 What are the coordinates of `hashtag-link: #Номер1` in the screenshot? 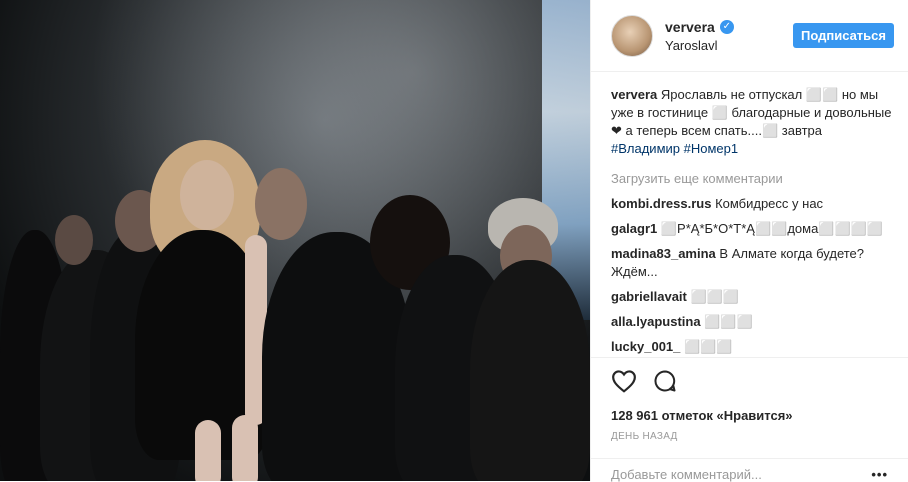 It's located at (711, 148).